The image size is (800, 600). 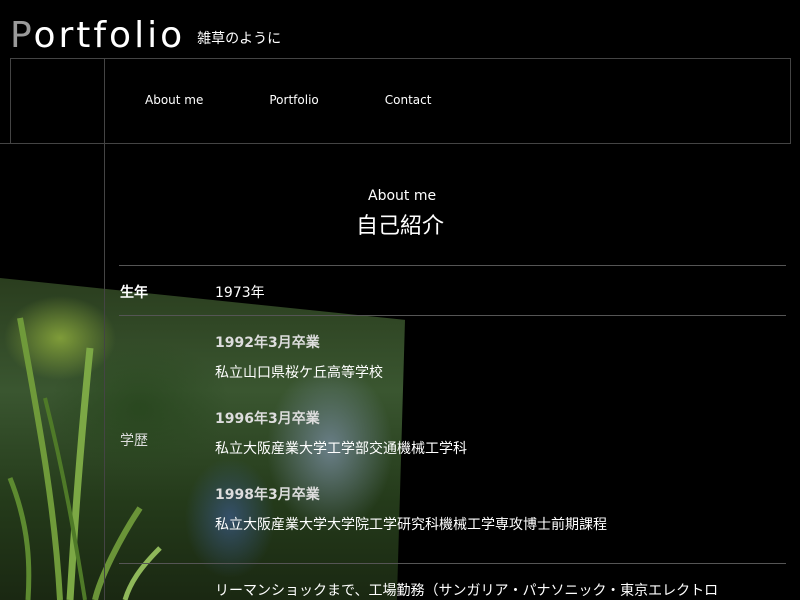 What do you see at coordinates (267, 495) in the screenshot?
I see `education-date: 1998年3月卒業` at bounding box center [267, 495].